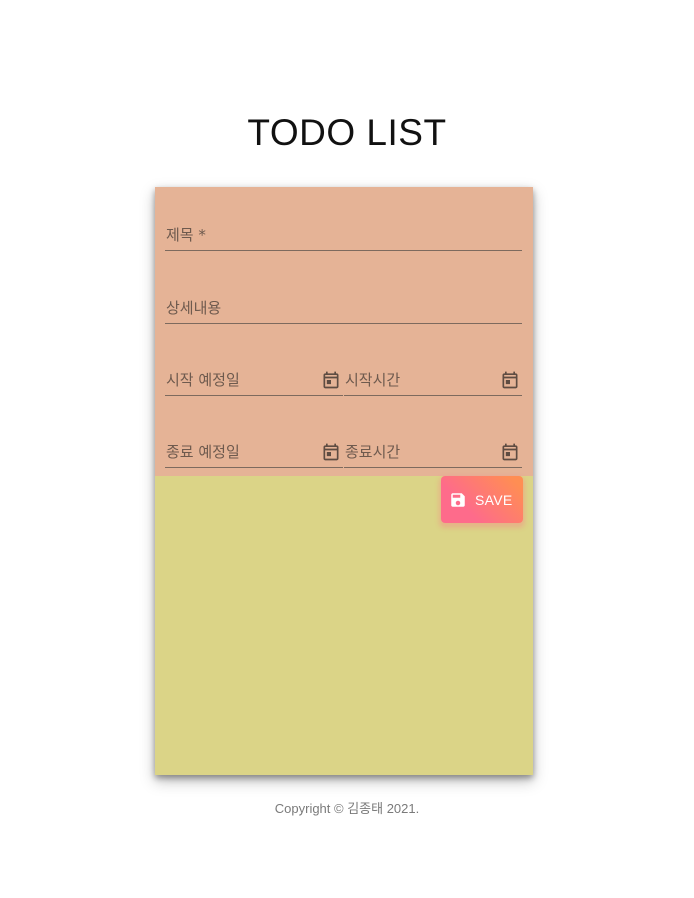 The height and width of the screenshot is (898, 694). I want to click on end-time-field: 종료시간, so click(433, 453).